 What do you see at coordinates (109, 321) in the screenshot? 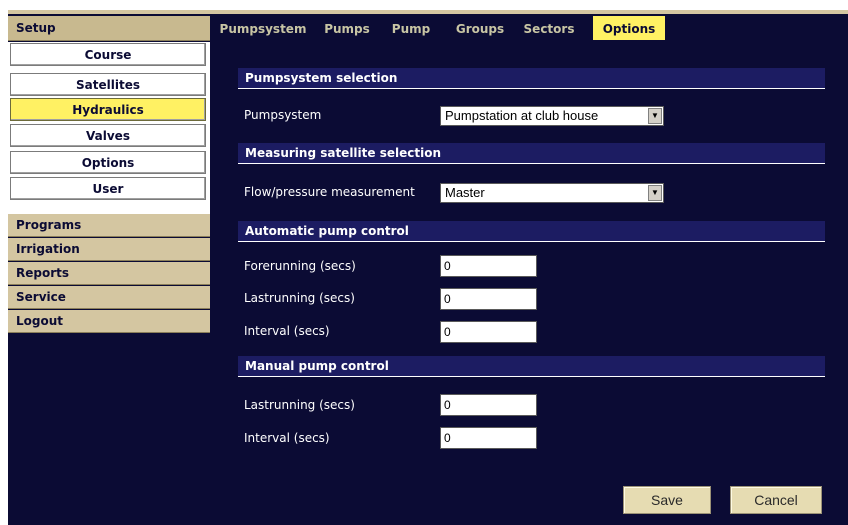
I see `sidebar-item-logout: Logout` at bounding box center [109, 321].